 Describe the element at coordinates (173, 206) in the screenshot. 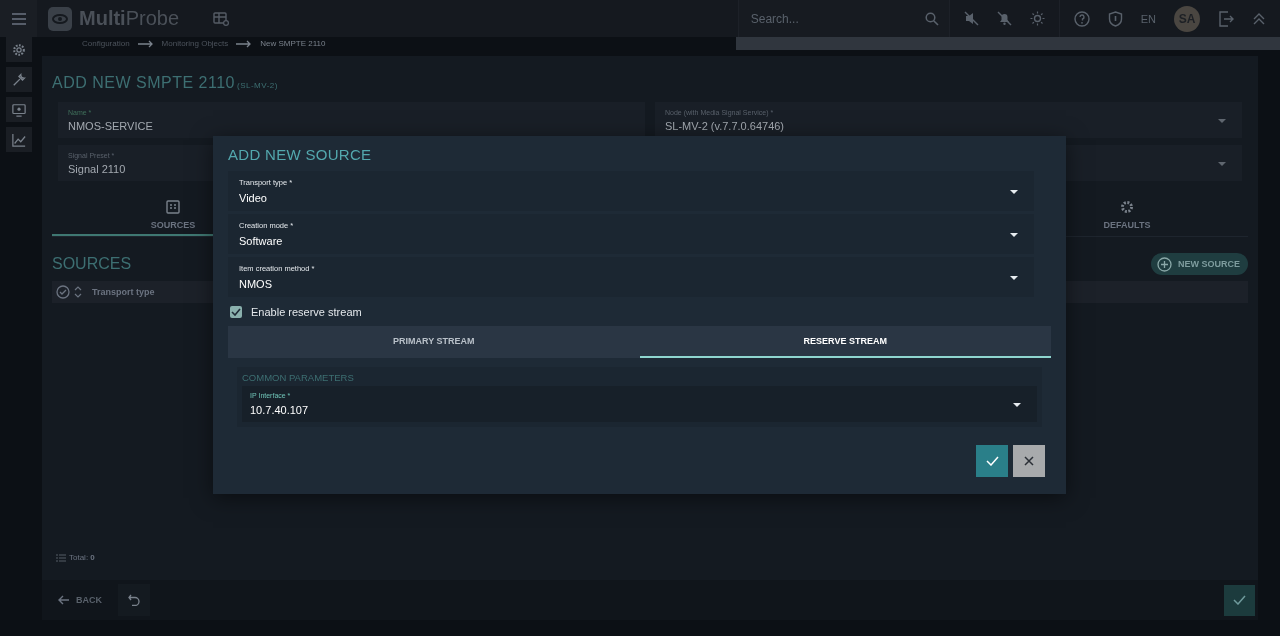

I see `grid-icon` at that location.